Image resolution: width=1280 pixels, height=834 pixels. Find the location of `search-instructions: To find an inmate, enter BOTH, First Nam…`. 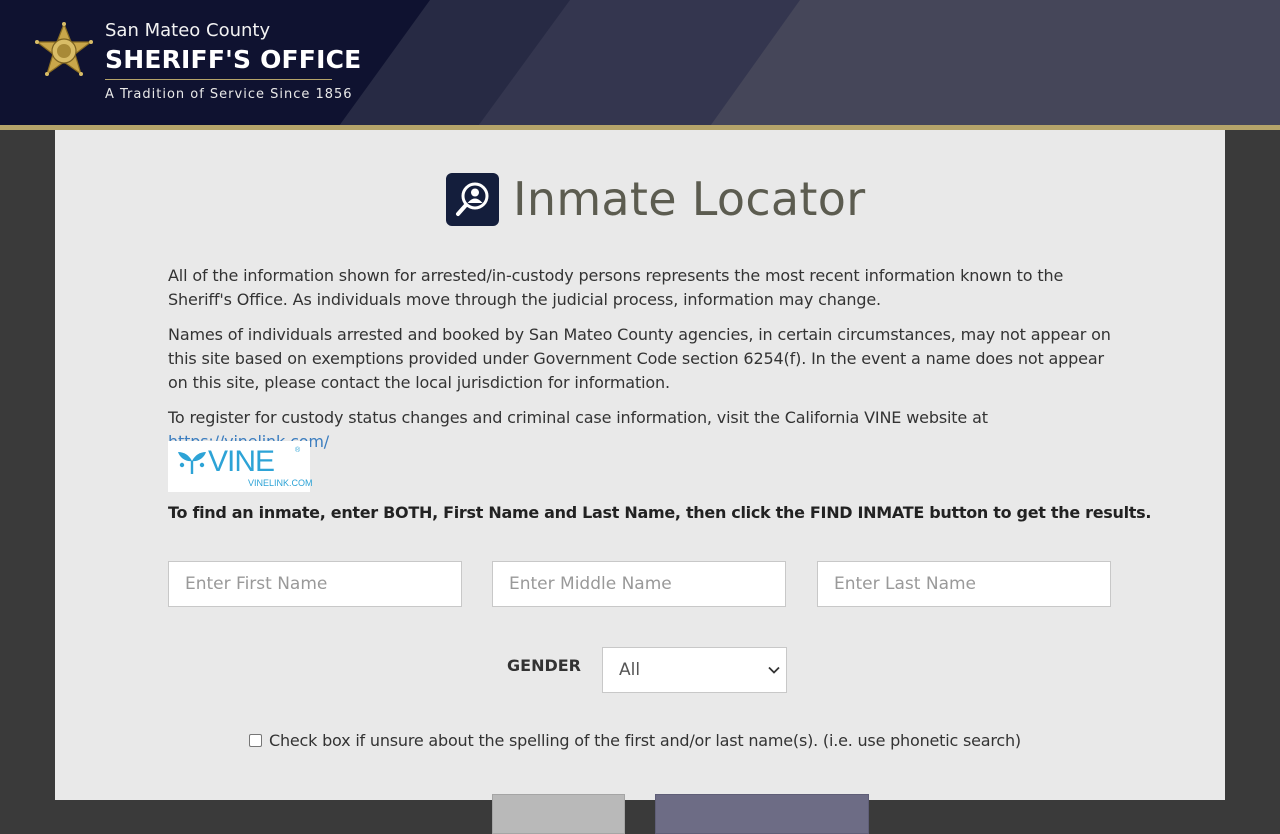

search-instructions: To find an inmate, enter BOTH, First Nam… is located at coordinates (660, 512).